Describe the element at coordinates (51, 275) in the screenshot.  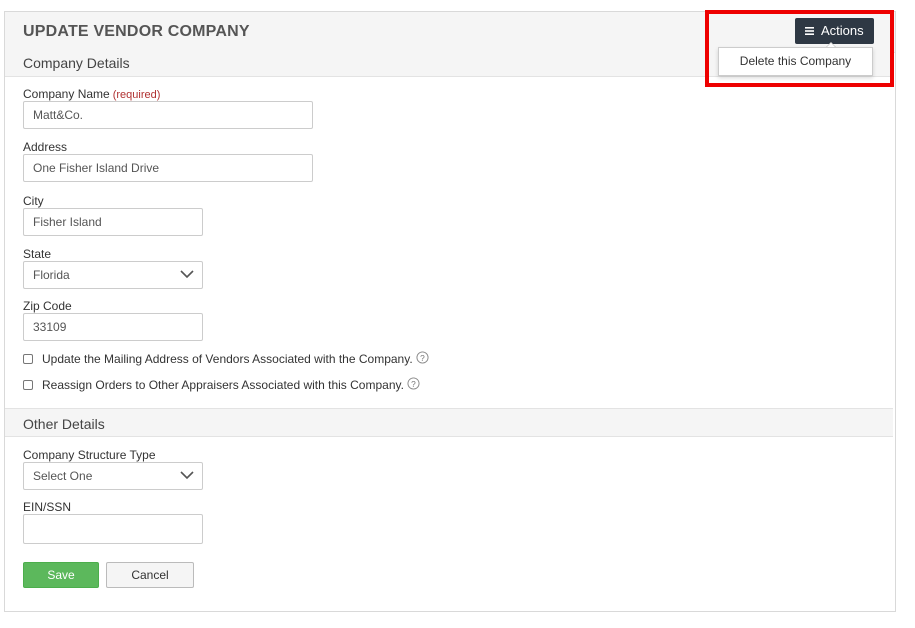
I see `state-value: Florida` at that location.